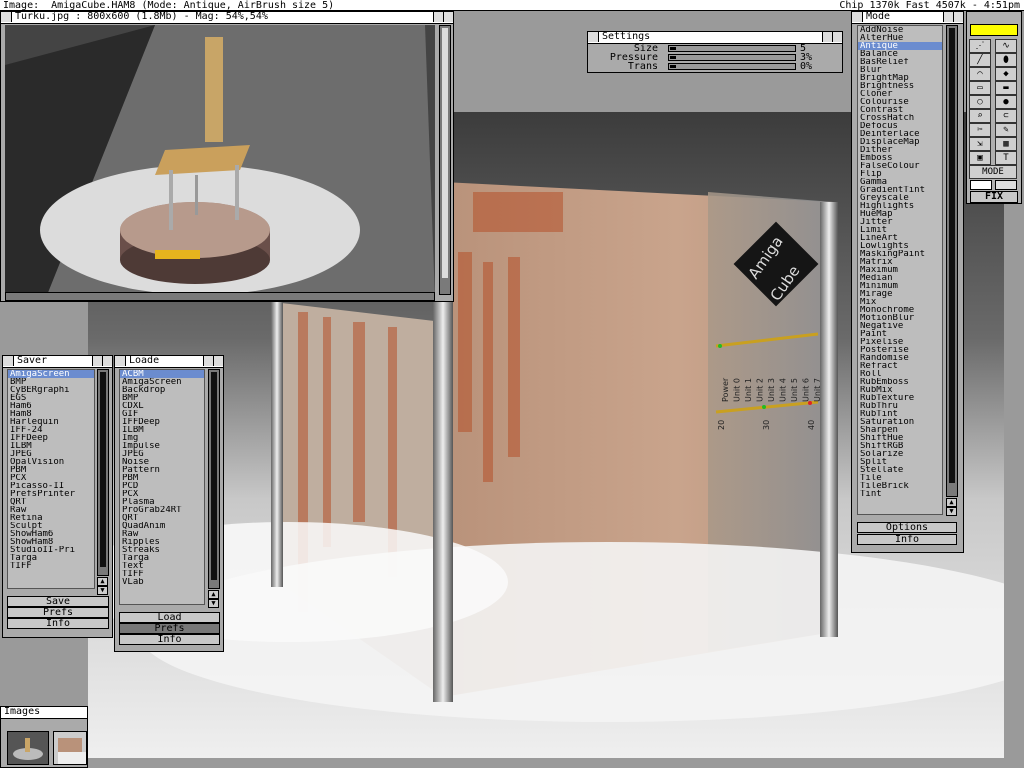 The width and height of the screenshot is (1024, 768). What do you see at coordinates (28, 748) in the screenshot?
I see `image-thumbnail-turku` at bounding box center [28, 748].